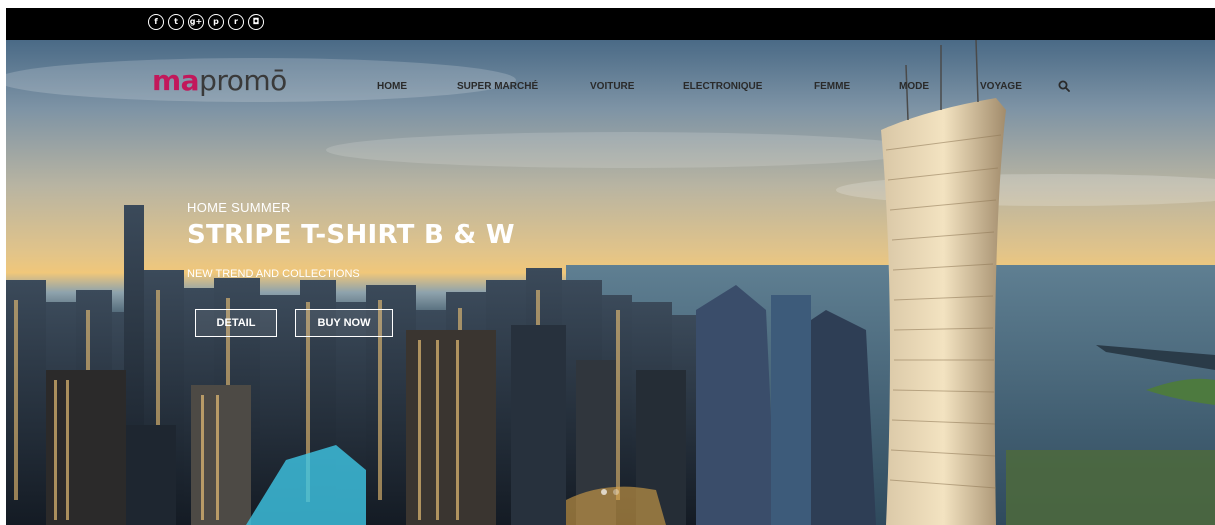  What do you see at coordinates (236, 323) in the screenshot?
I see `detail-button: DETAIL` at bounding box center [236, 323].